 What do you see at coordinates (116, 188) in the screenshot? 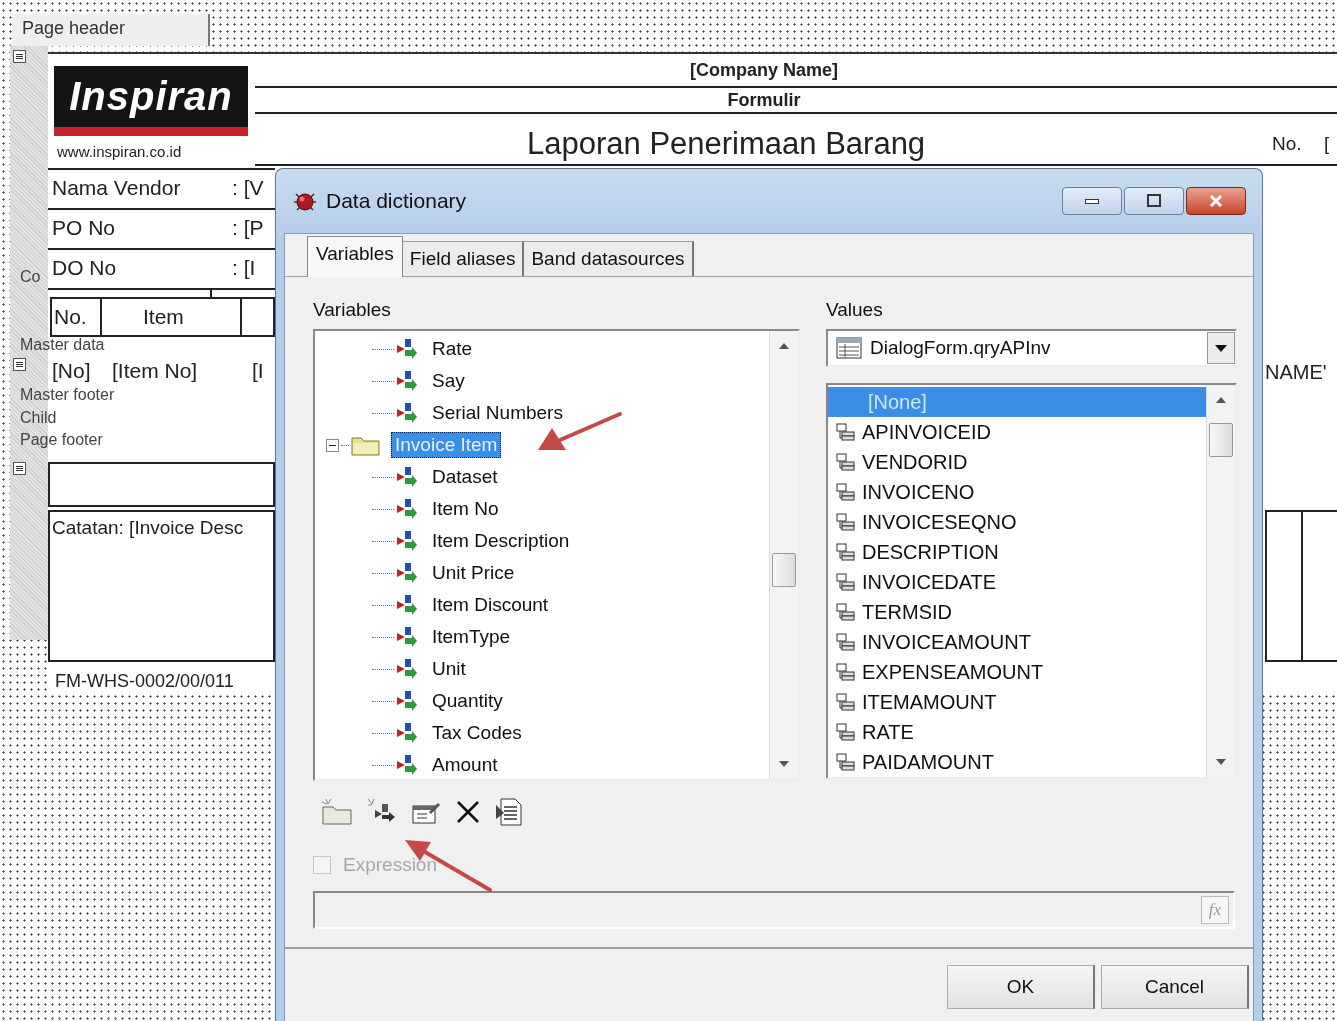
I see `field-label: Nama Vendor` at bounding box center [116, 188].